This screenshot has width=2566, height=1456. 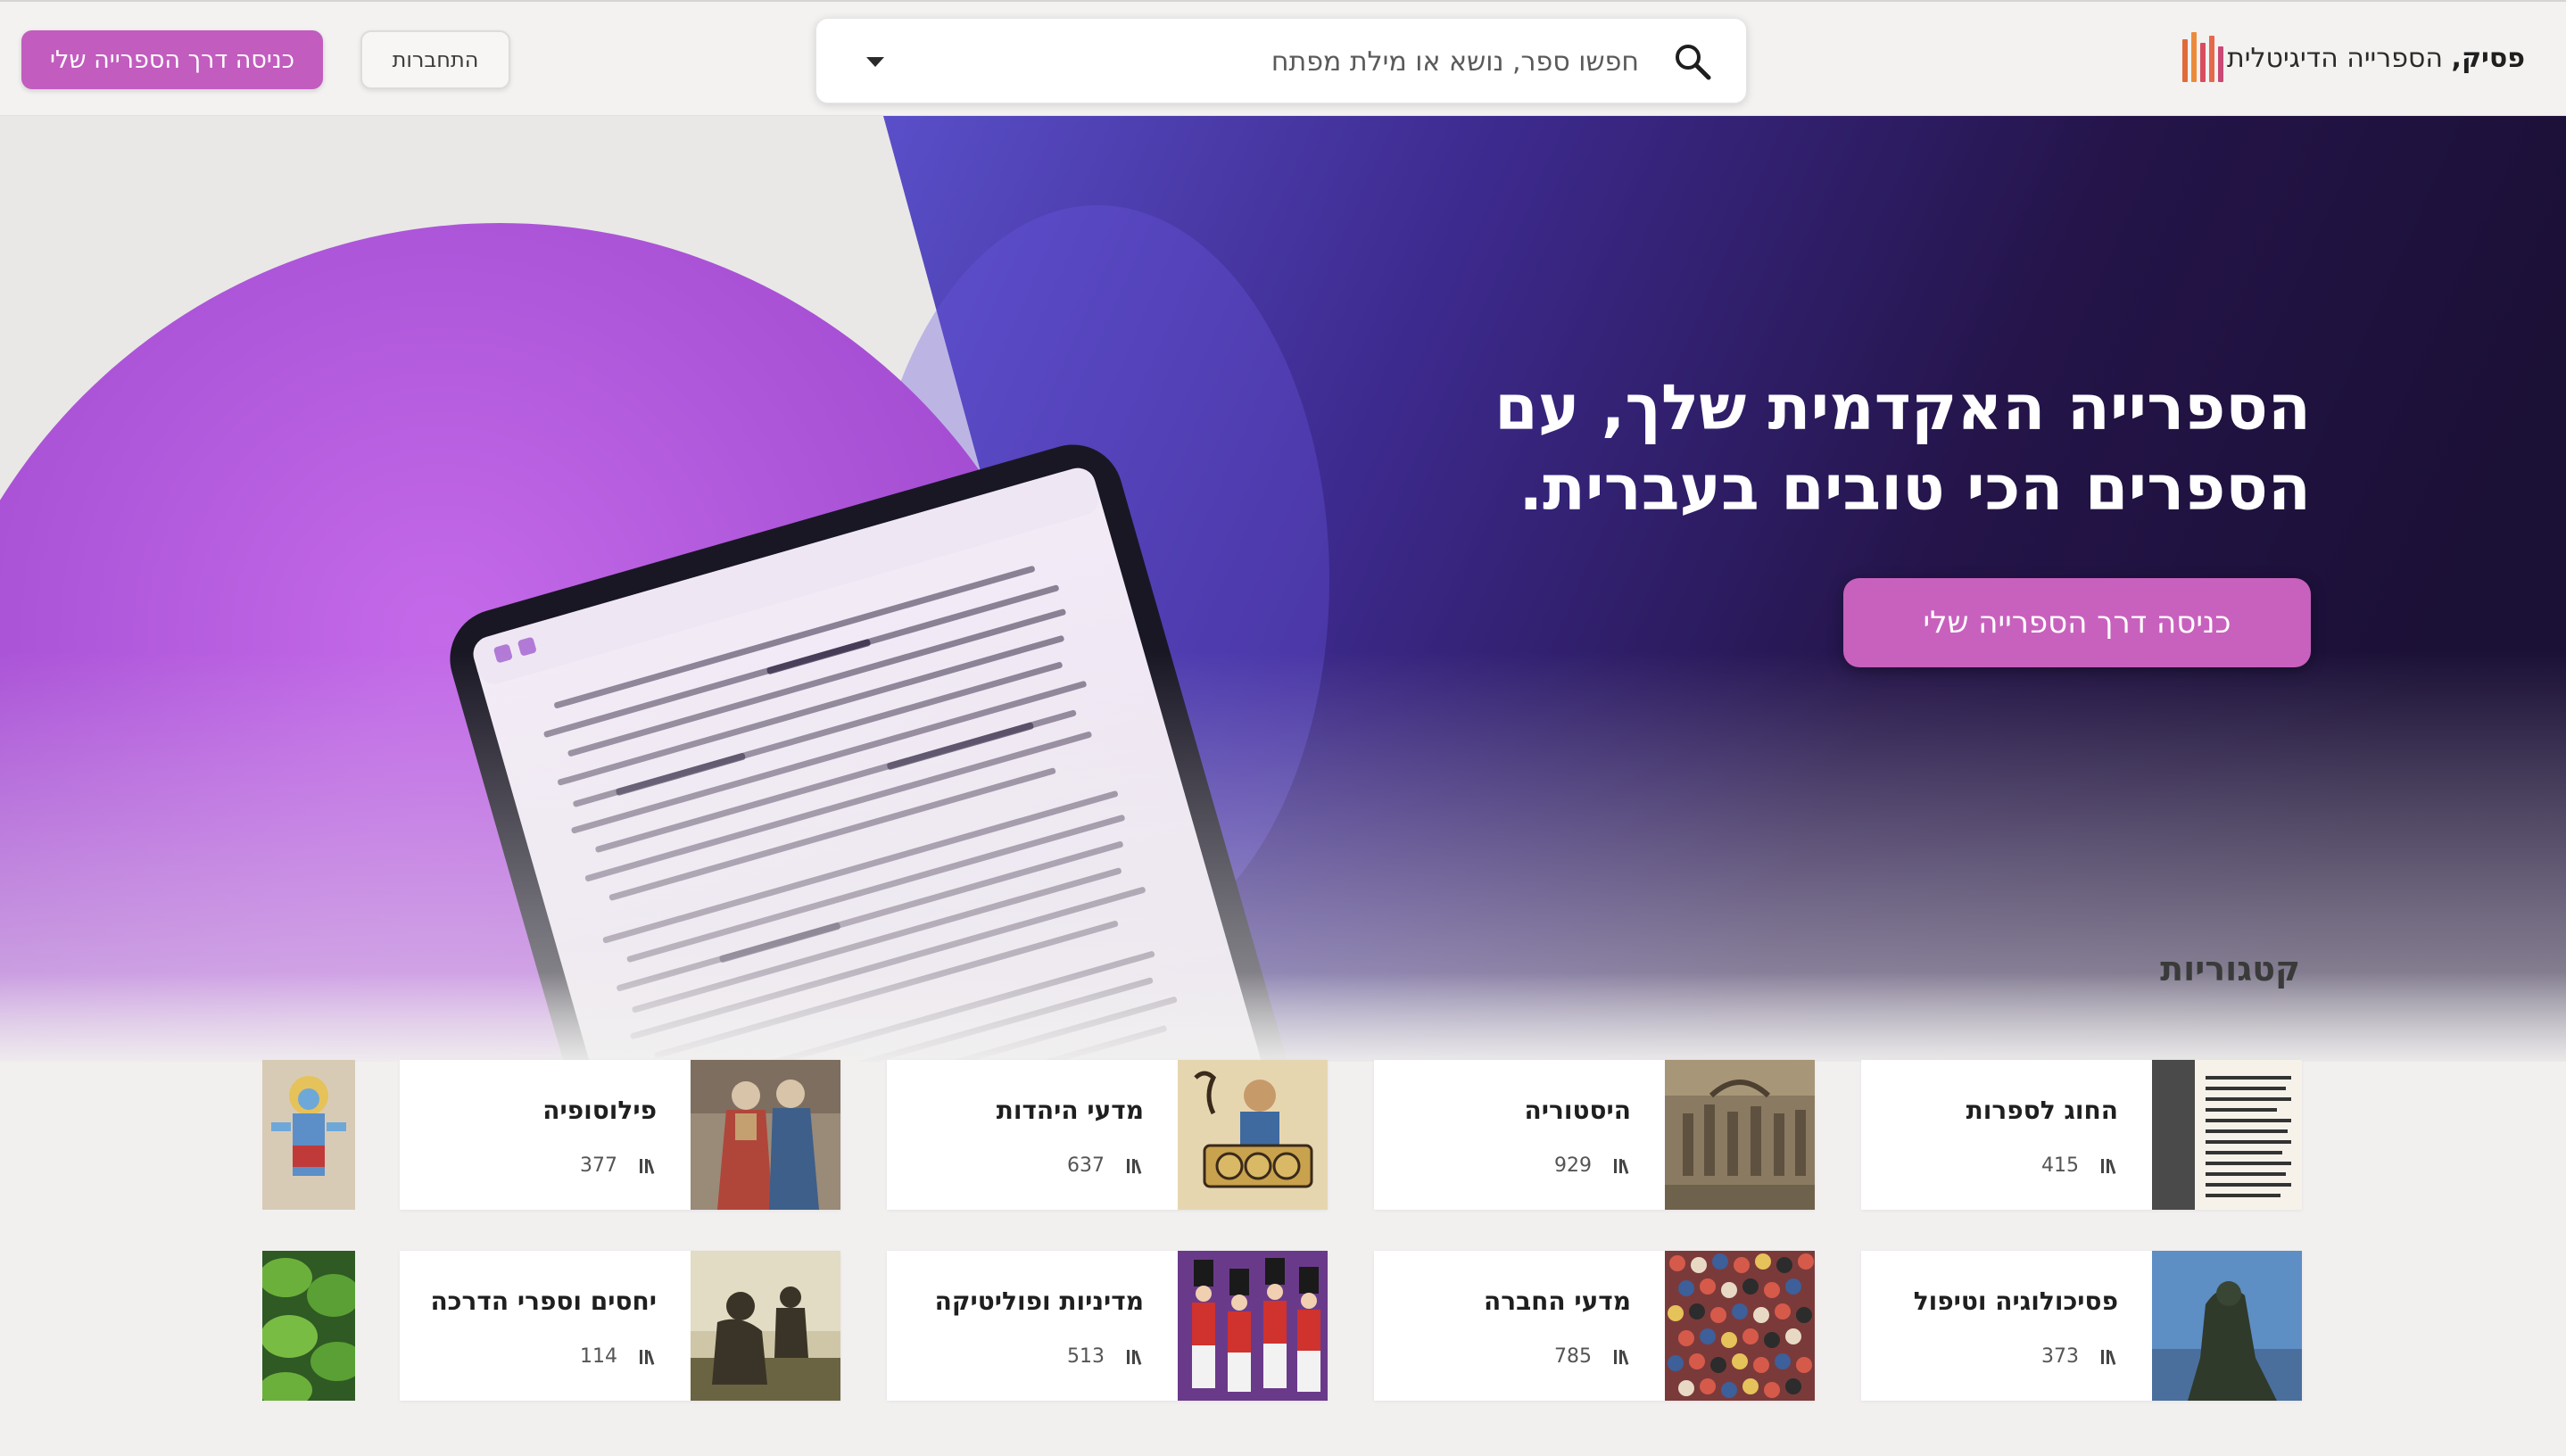 I want to click on chevron-down-icon, so click(x=875, y=62).